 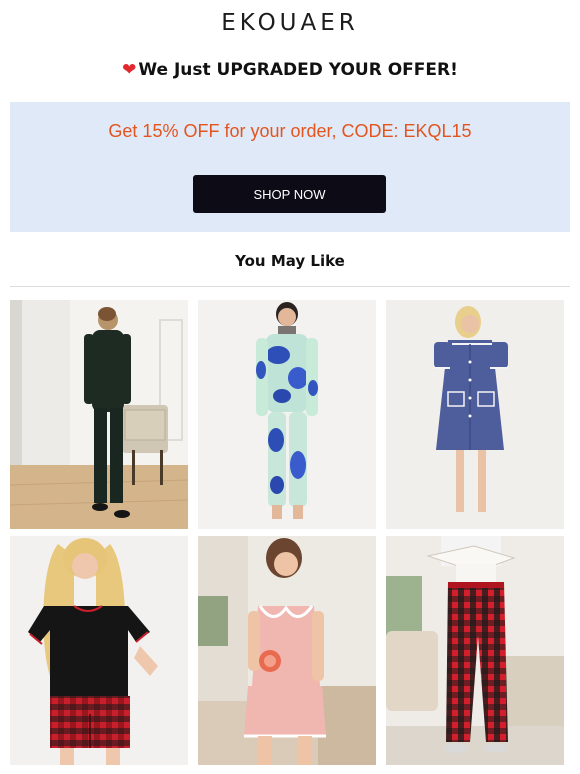 I want to click on brand-logo: EKOUAER, so click(x=290, y=23).